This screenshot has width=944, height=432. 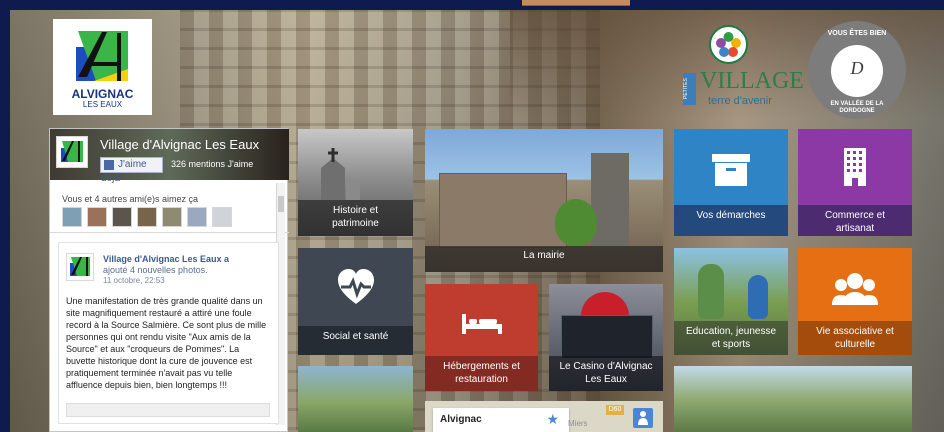 I want to click on casino-sign, so click(x=605, y=304).